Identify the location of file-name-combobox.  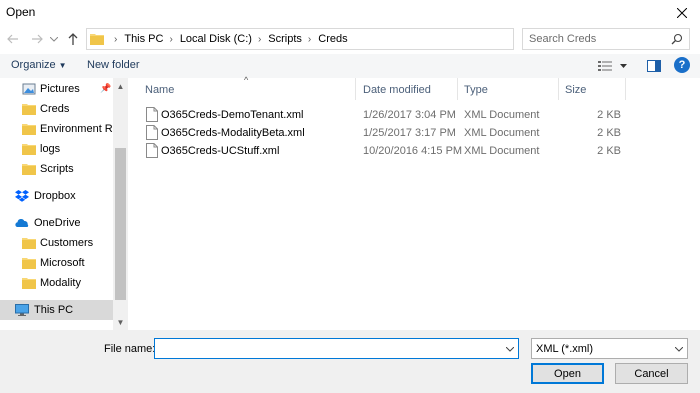
(336, 348).